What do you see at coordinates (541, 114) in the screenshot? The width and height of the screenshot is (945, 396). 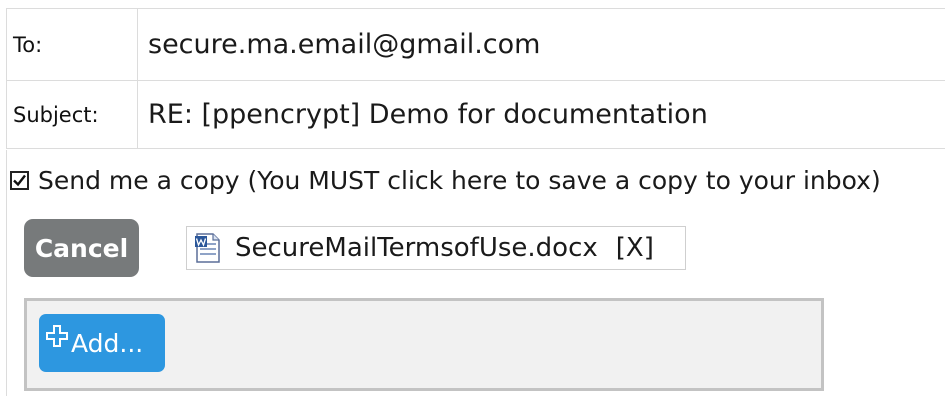 I see `subject-field: RE: [ppencrypt] Demo for documentation` at bounding box center [541, 114].